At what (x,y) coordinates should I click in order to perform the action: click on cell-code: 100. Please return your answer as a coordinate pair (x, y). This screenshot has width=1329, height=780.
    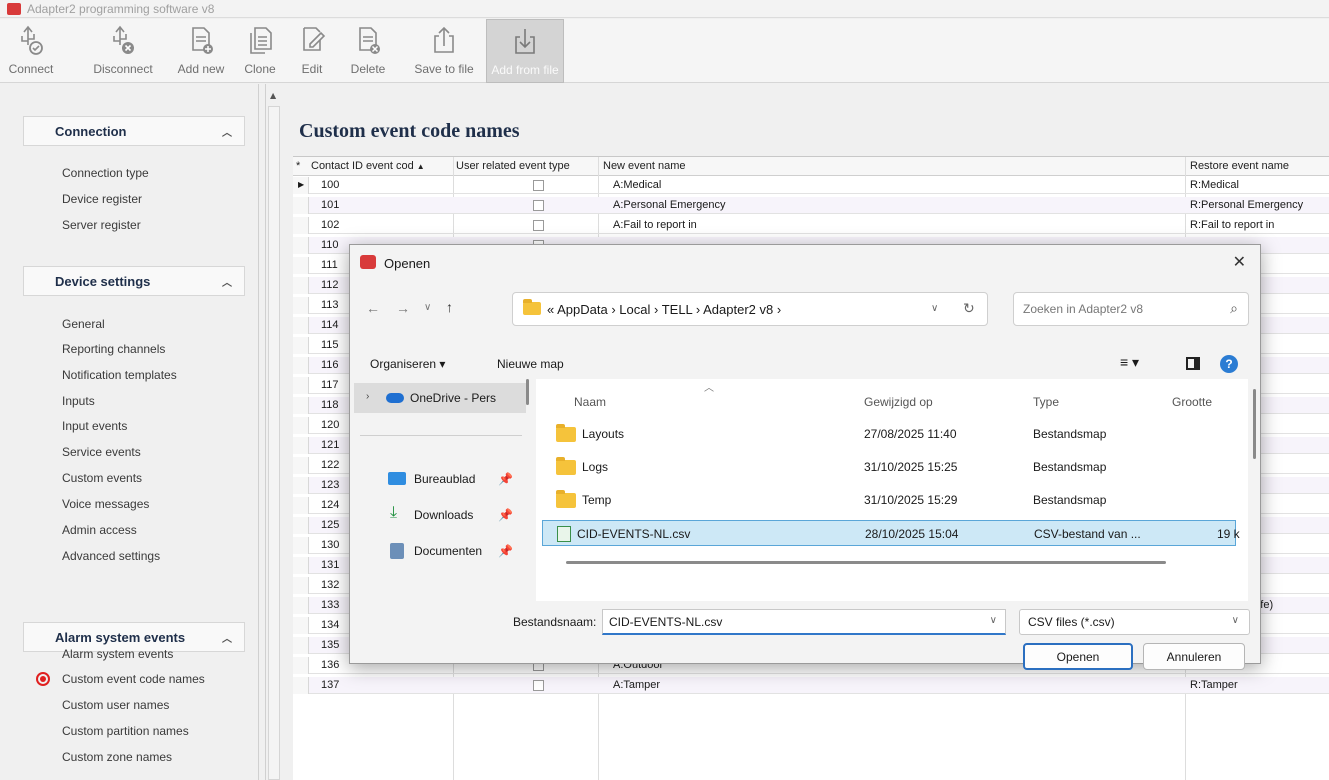
    Looking at the image, I should click on (330, 185).